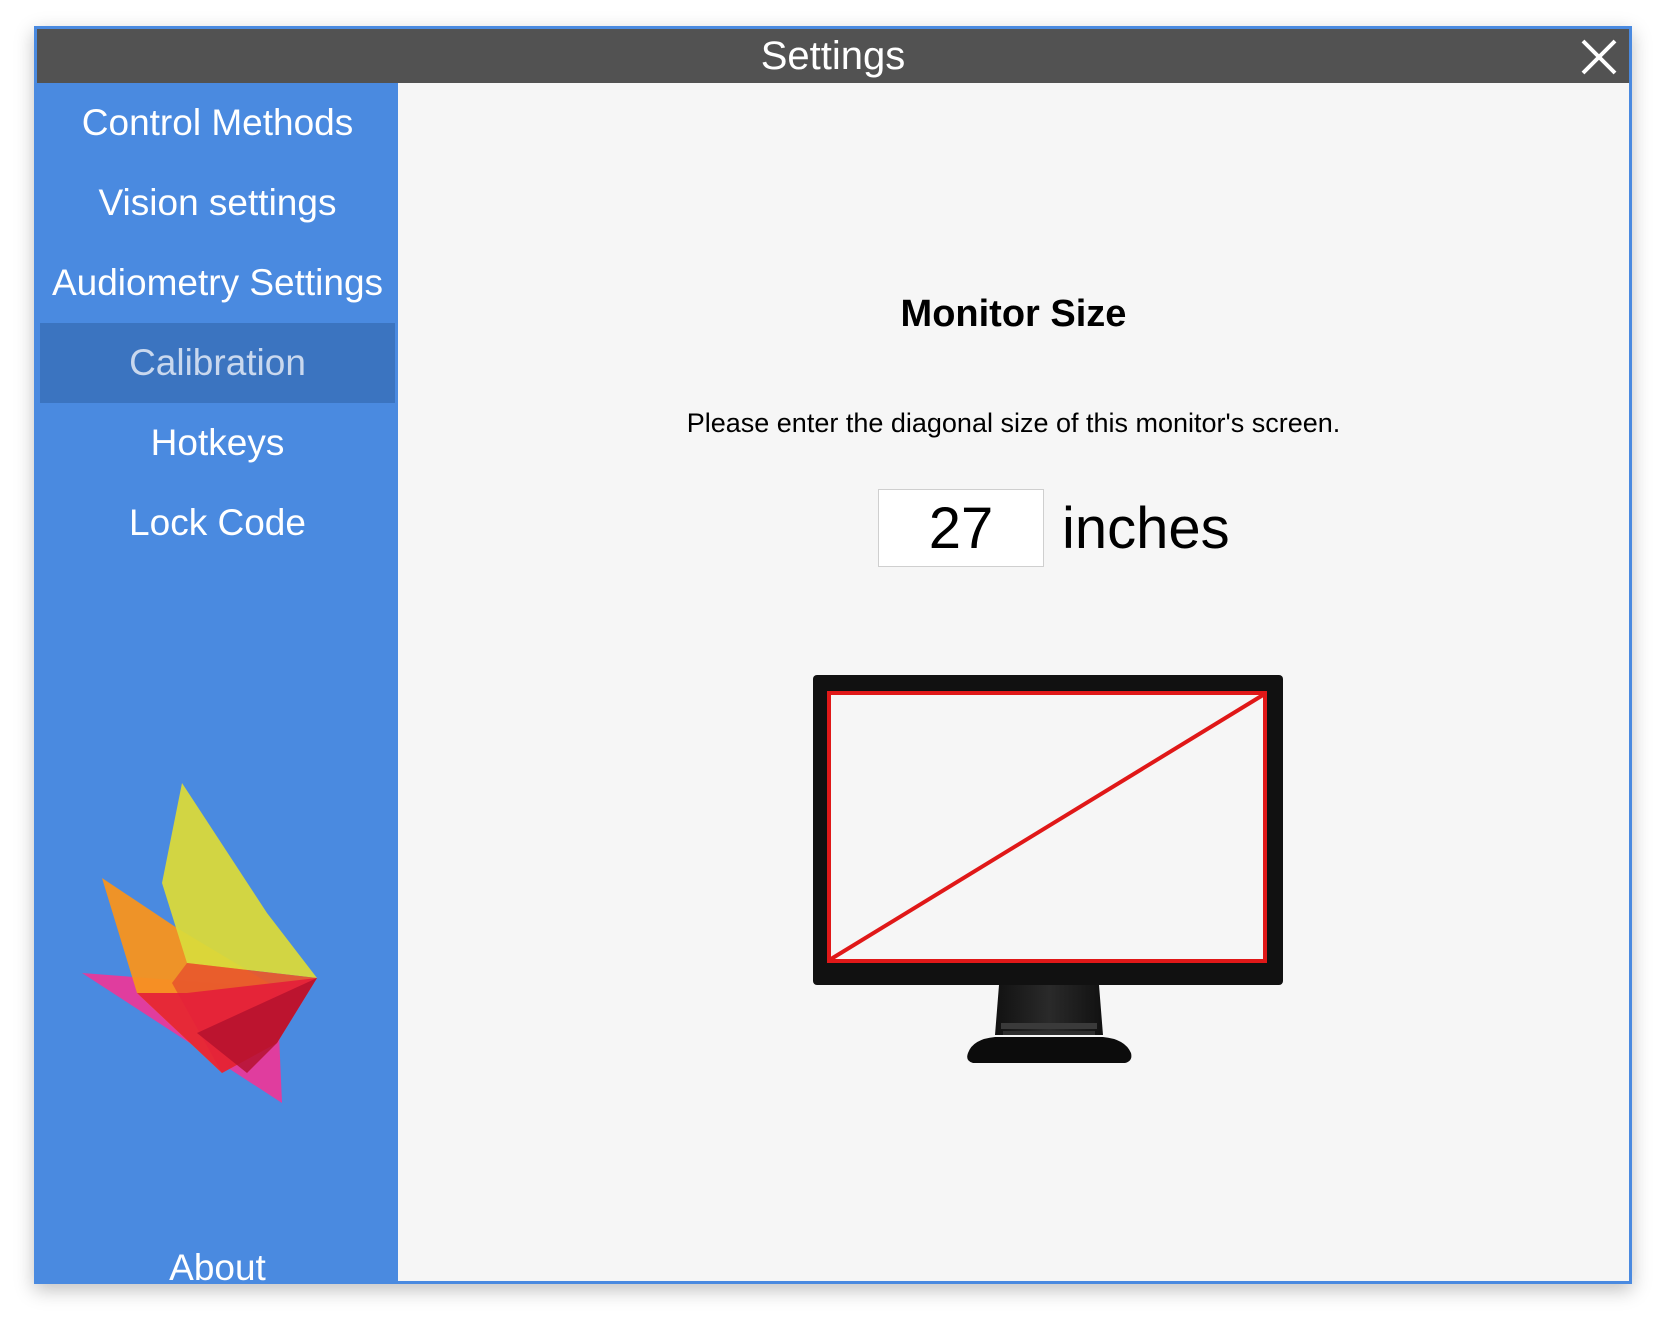  Describe the element at coordinates (961, 528) in the screenshot. I see `monitor-size-input` at that location.